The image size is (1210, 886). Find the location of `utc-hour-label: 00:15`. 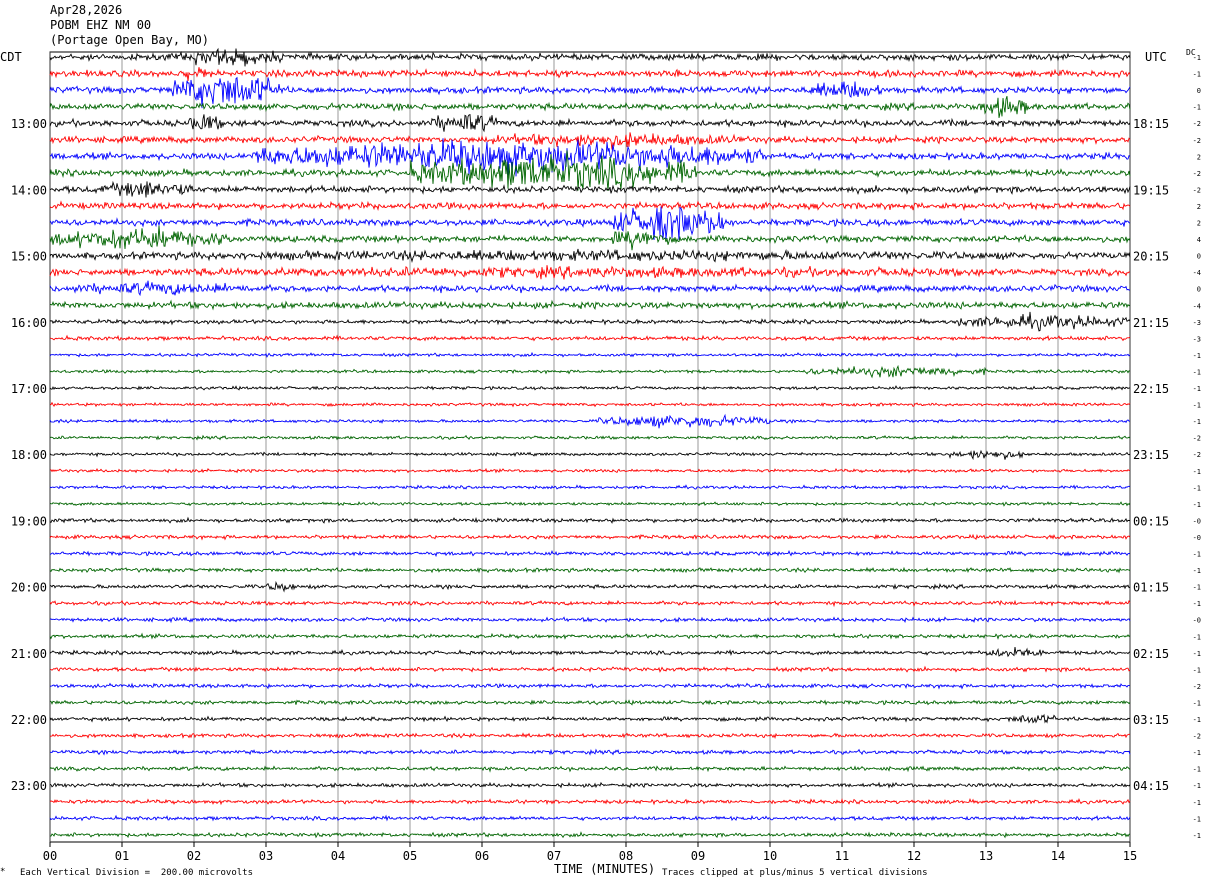

utc-hour-label: 00:15 is located at coordinates (1151, 521).